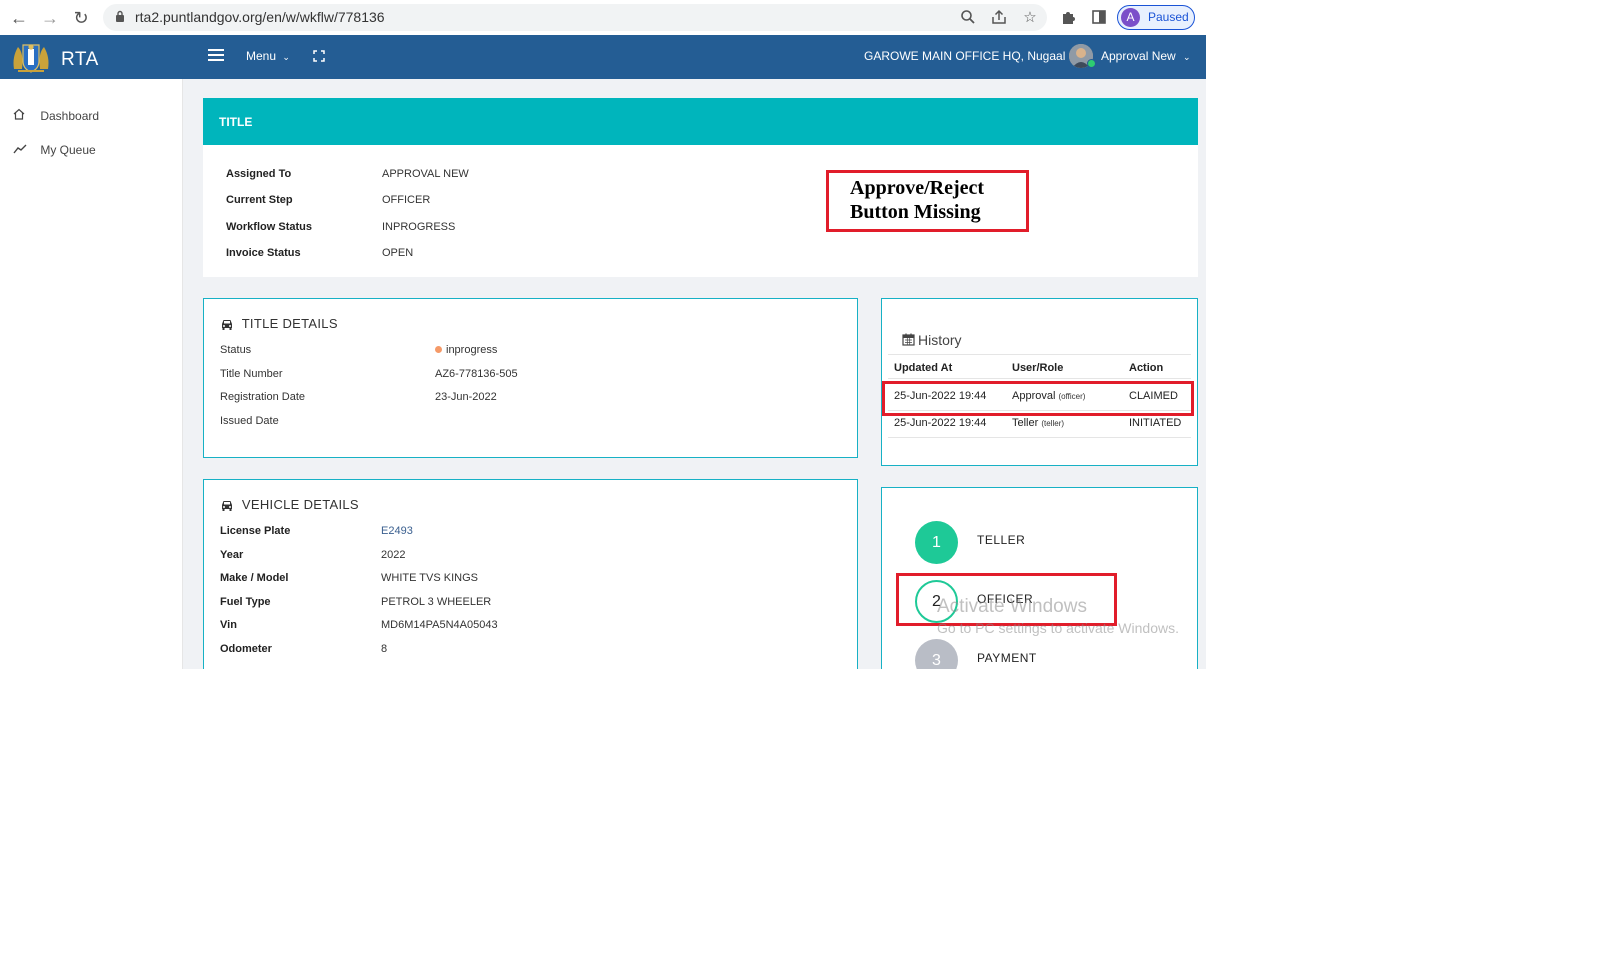 The width and height of the screenshot is (1624, 956). What do you see at coordinates (1038, 368) in the screenshot?
I see `column-header: User/Role` at bounding box center [1038, 368].